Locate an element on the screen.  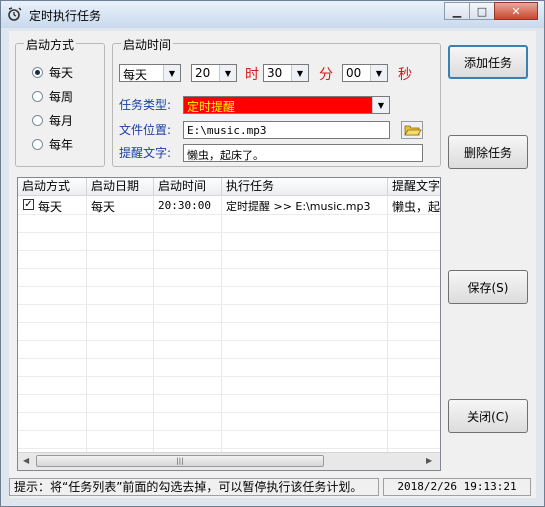
row-reminder: 懒虫，起床了。 is located at coordinates (416, 207).